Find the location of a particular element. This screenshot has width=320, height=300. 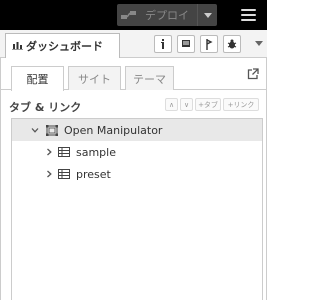

tree-item-label: preset is located at coordinates (93, 174).